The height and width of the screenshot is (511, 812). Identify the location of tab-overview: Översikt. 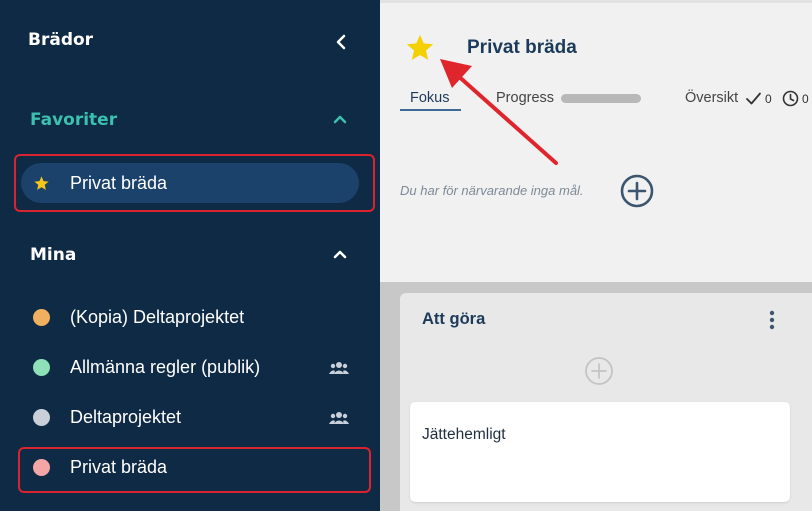
(711, 98).